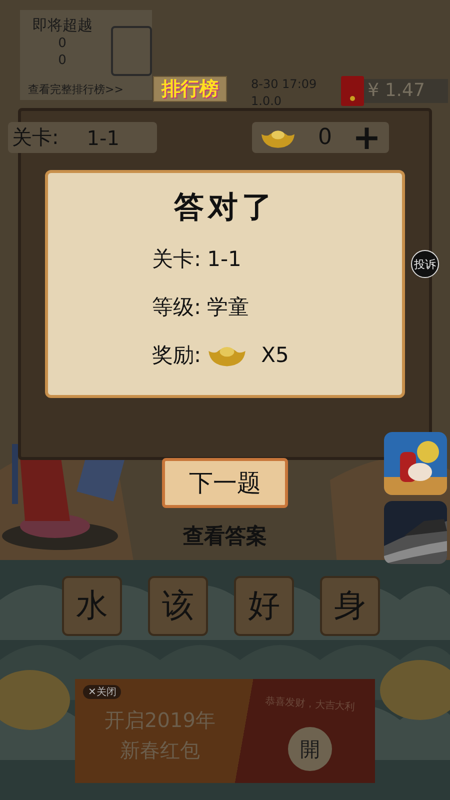 The image size is (450, 800). I want to click on level-label: 关卡:, so click(35, 137).